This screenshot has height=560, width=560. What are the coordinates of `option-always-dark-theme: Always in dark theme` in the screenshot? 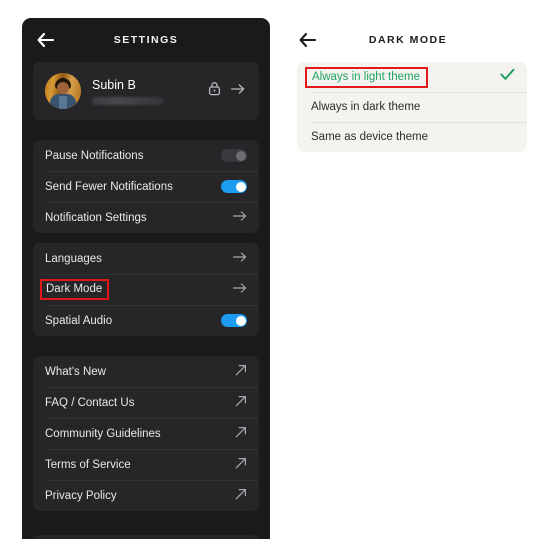 It's located at (412, 107).